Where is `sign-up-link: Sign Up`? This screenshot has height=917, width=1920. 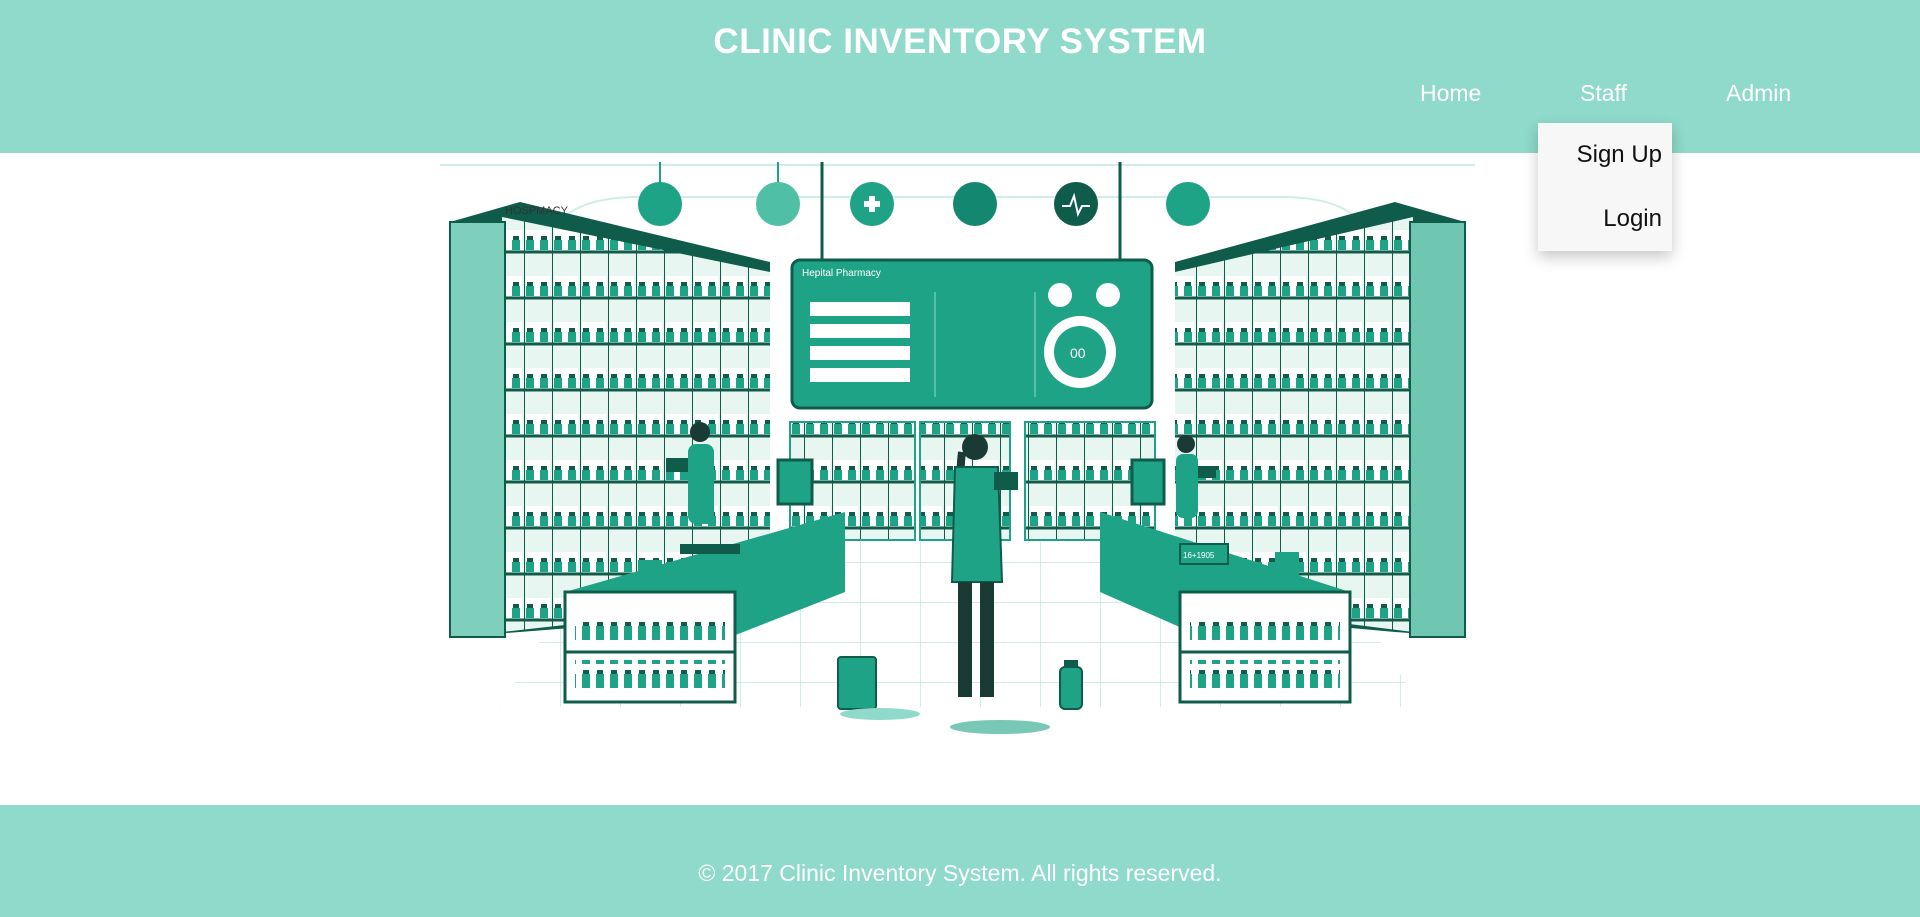 sign-up-link: Sign Up is located at coordinates (1619, 155).